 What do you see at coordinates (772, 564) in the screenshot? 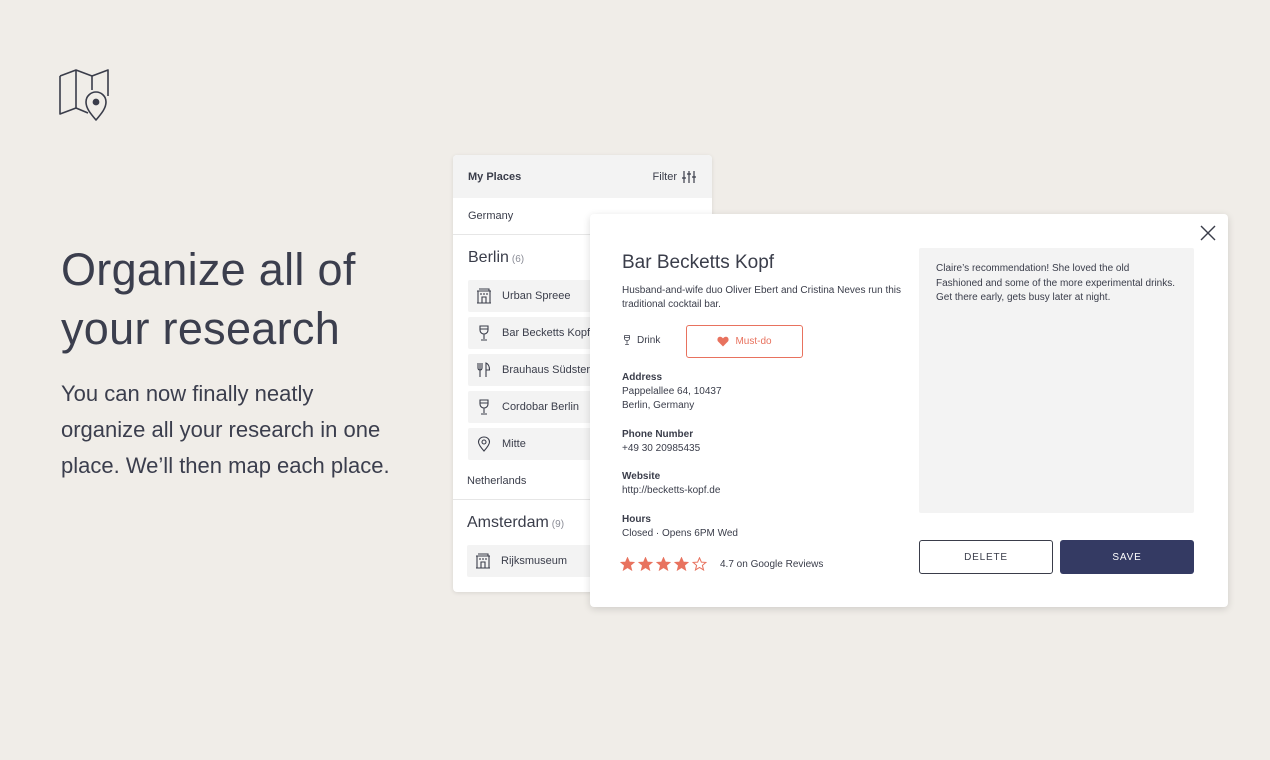
I see `rating-text: 4.7 on Google Reviews` at bounding box center [772, 564].